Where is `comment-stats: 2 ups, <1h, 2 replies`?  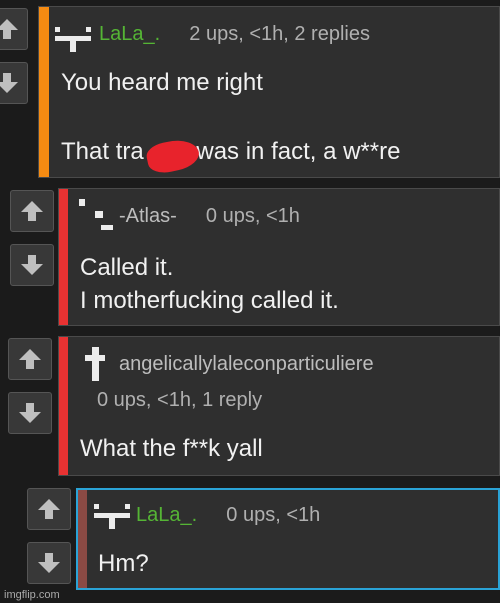
comment-stats: 2 ups, <1h, 2 replies is located at coordinates (279, 34).